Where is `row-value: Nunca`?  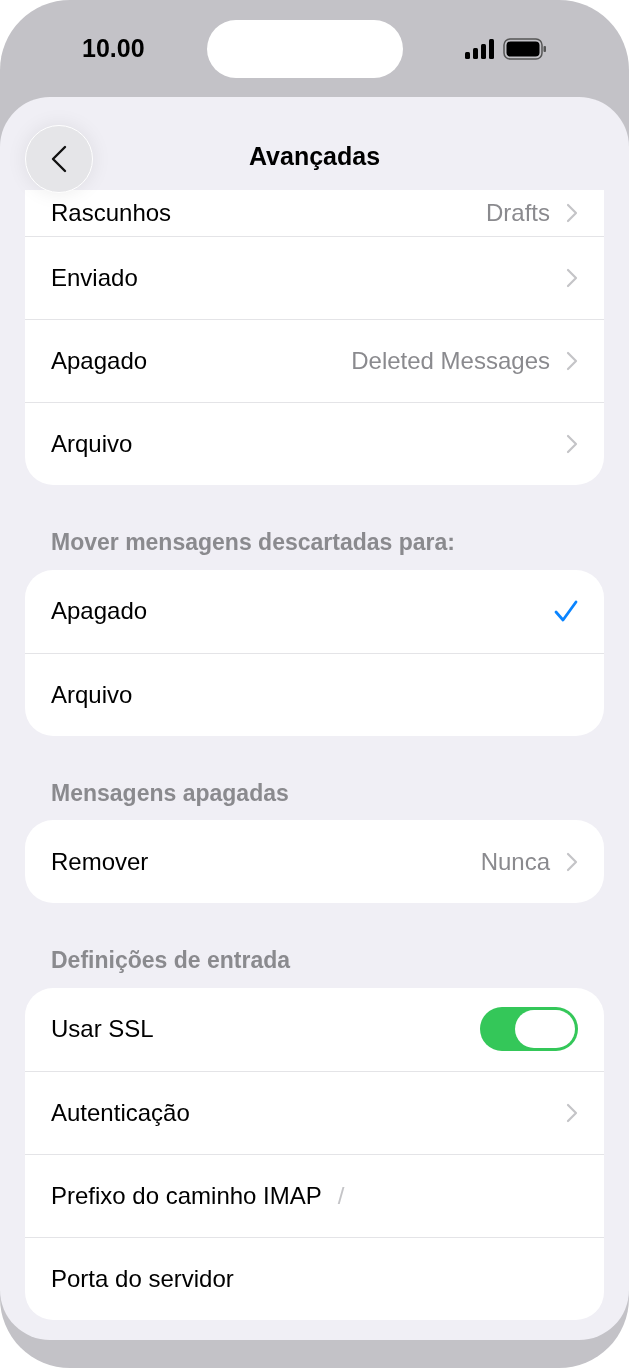
row-value: Nunca is located at coordinates (515, 861).